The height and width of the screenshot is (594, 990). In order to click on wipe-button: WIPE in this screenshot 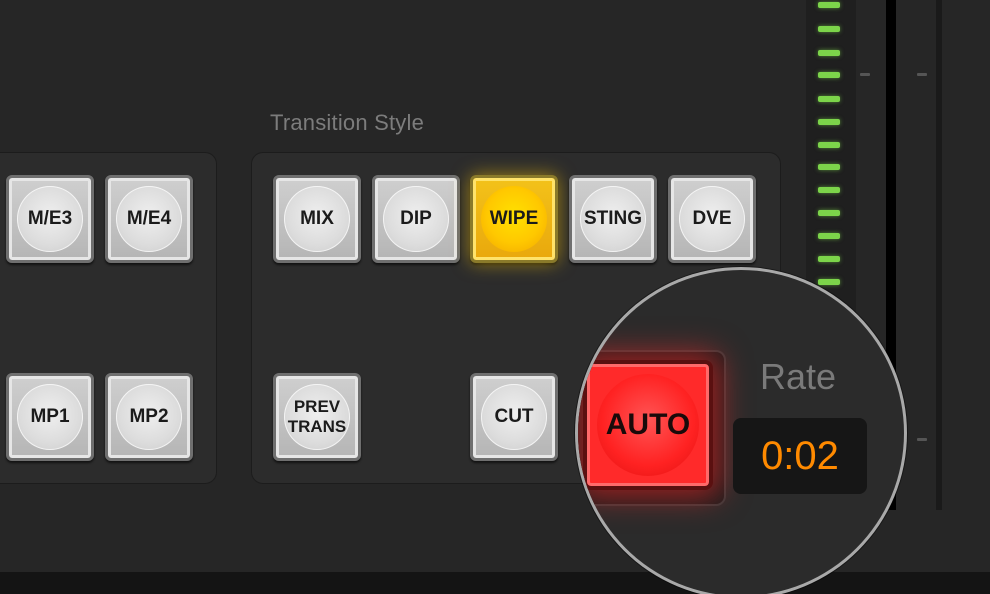, I will do `click(514, 219)`.